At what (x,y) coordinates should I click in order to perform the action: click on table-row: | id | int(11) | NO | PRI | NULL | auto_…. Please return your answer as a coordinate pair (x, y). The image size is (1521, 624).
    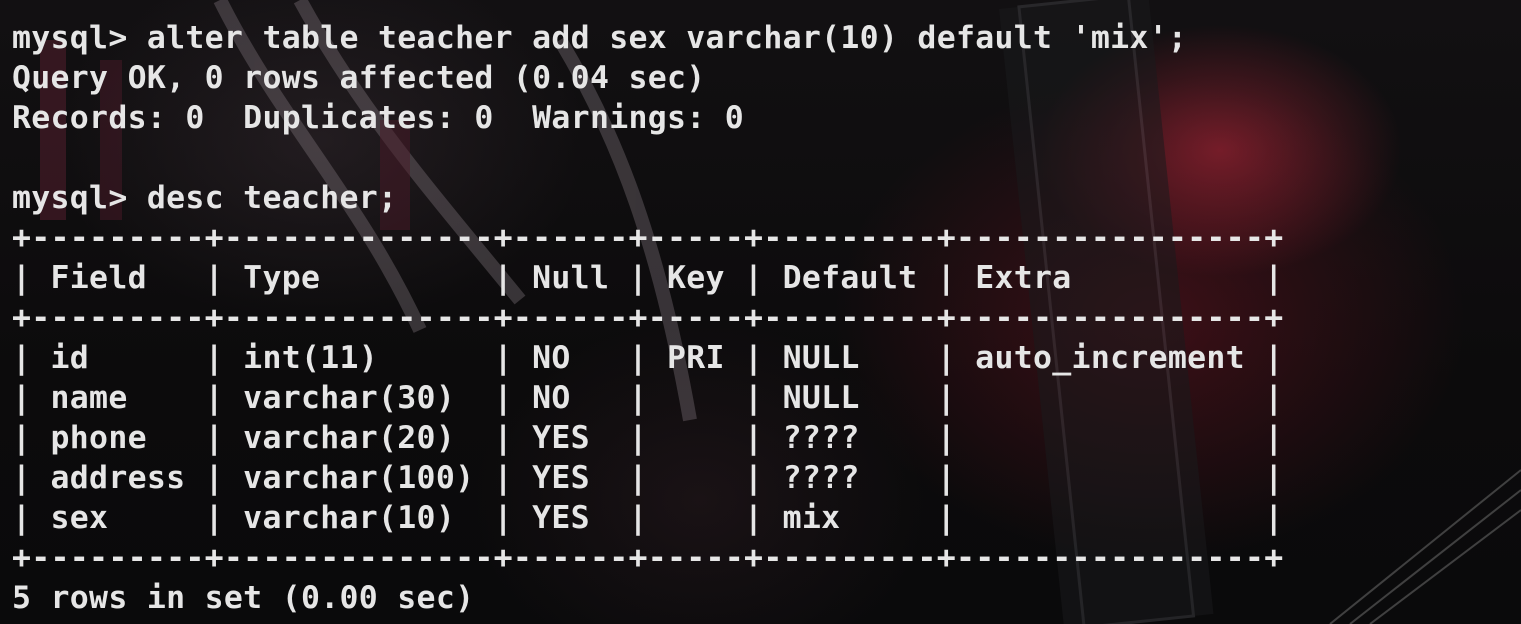
    Looking at the image, I should click on (648, 358).